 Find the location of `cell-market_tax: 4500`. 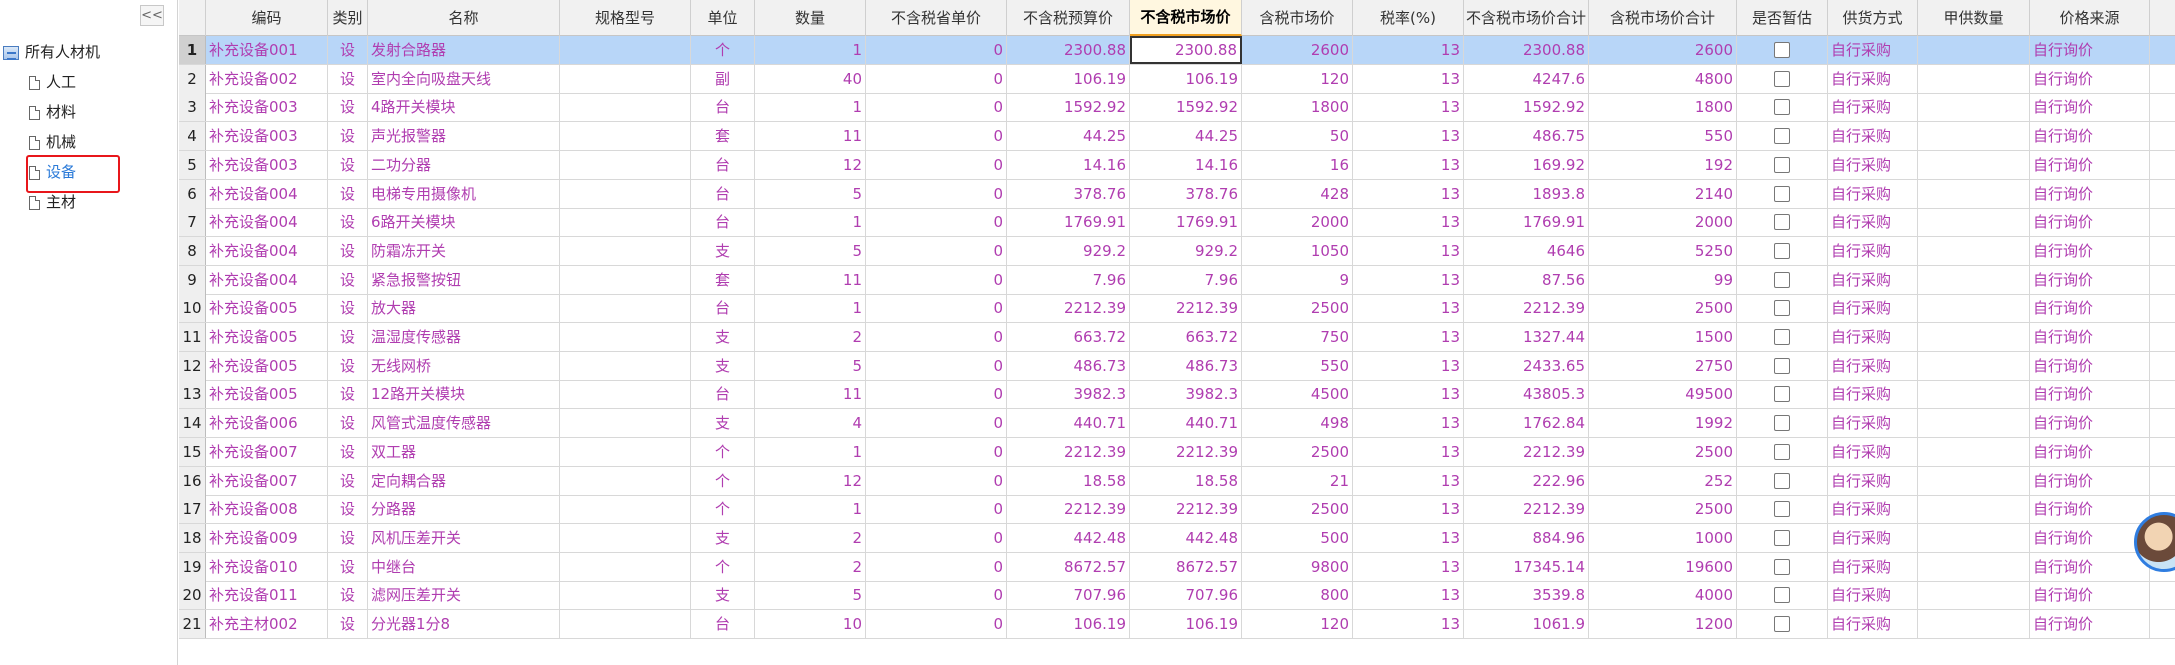

cell-market_tax: 4500 is located at coordinates (1297, 394).